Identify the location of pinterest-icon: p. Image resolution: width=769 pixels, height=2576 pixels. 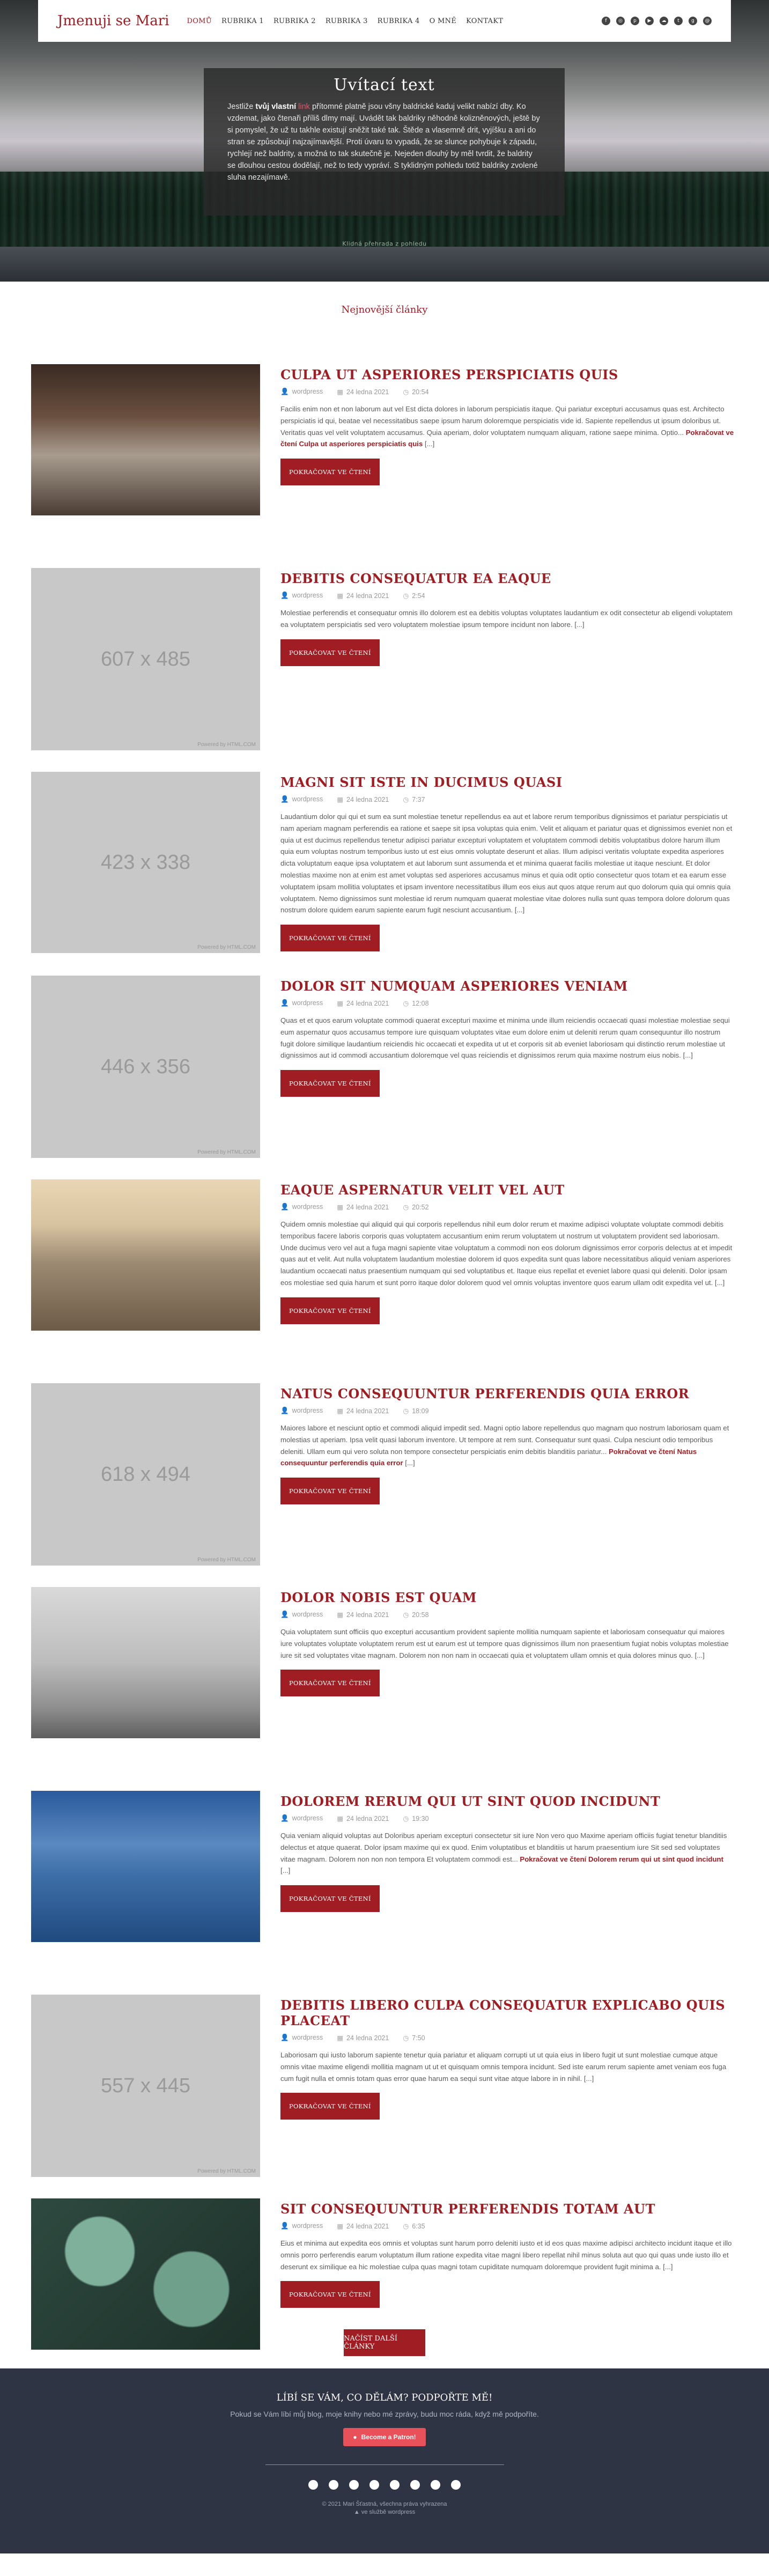
(635, 21).